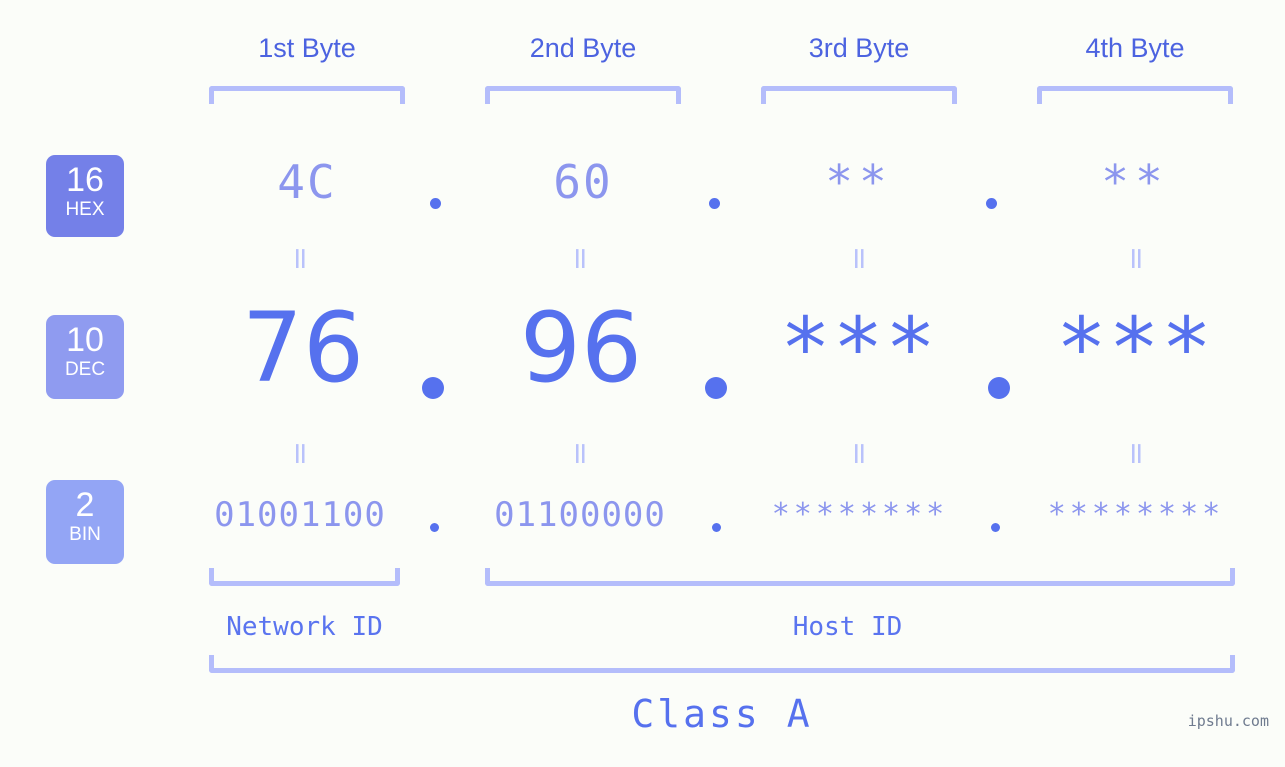 The height and width of the screenshot is (767, 1285). What do you see at coordinates (85, 340) in the screenshot?
I see `base-badge-dec-number: 10` at bounding box center [85, 340].